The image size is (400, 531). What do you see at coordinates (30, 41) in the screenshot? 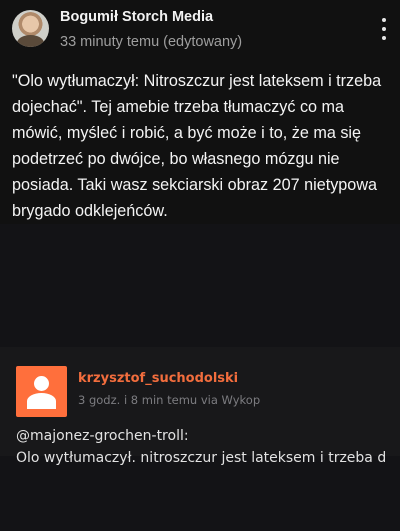
I see `avatar-figure` at bounding box center [30, 41].